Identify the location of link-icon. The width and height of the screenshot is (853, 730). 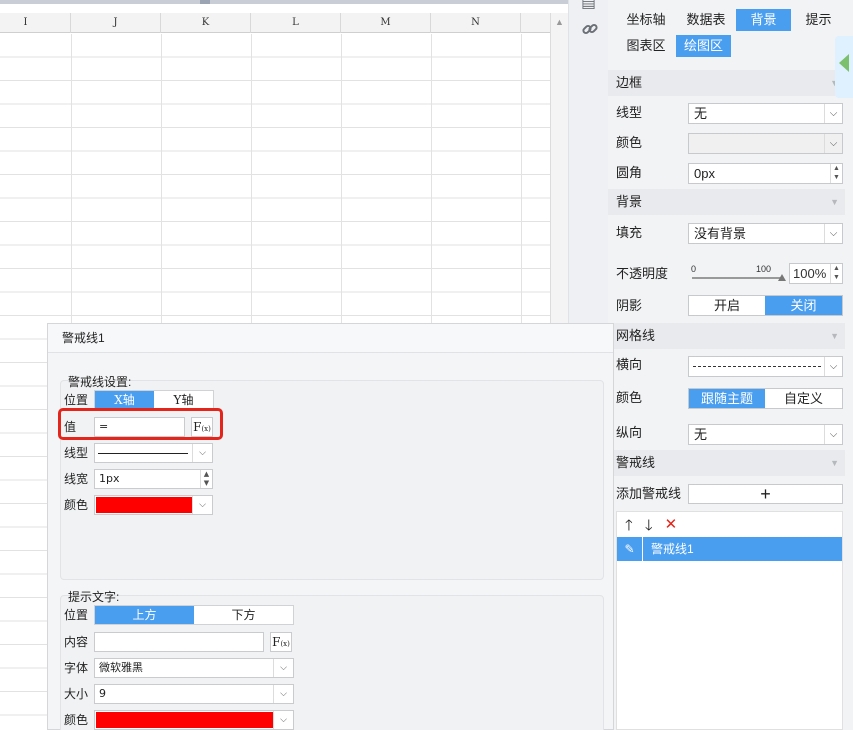
(590, 31).